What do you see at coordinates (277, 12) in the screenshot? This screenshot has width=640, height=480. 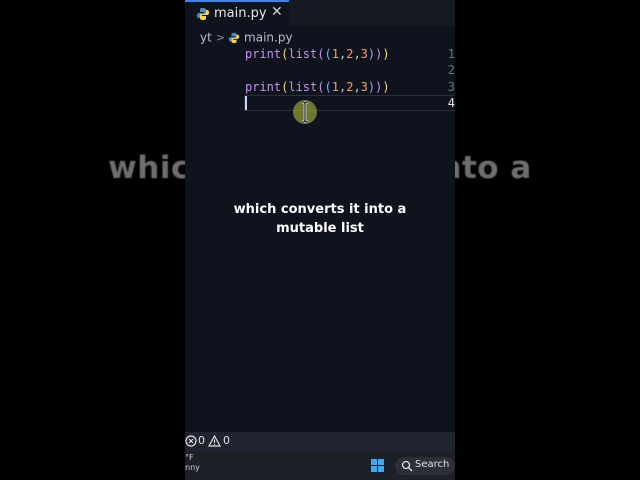 I see `close-icon: ✕` at bounding box center [277, 12].